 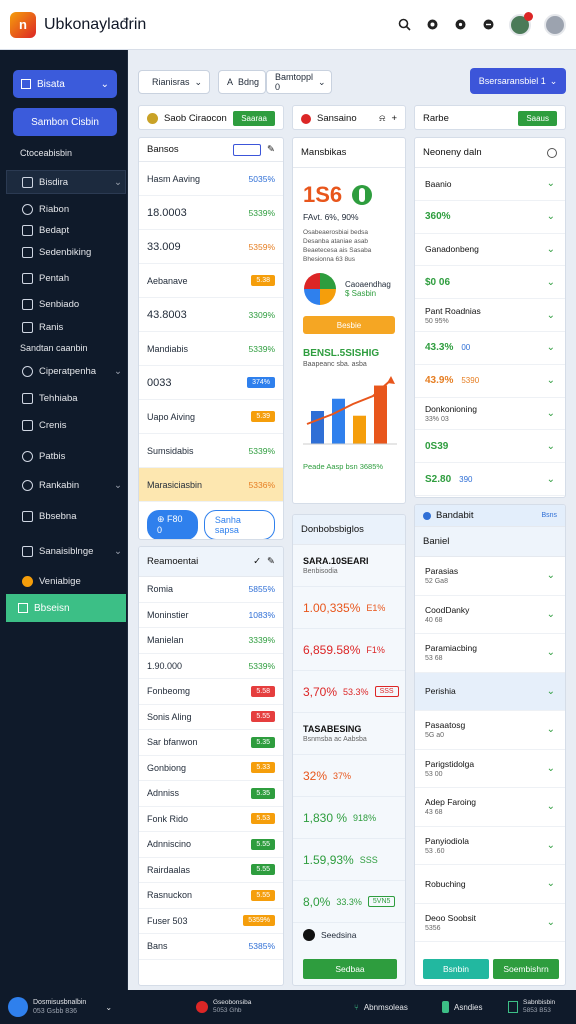 What do you see at coordinates (490, 730) in the screenshot?
I see `list-item: Pasaatosg 5G a0 ⌄` at bounding box center [490, 730].